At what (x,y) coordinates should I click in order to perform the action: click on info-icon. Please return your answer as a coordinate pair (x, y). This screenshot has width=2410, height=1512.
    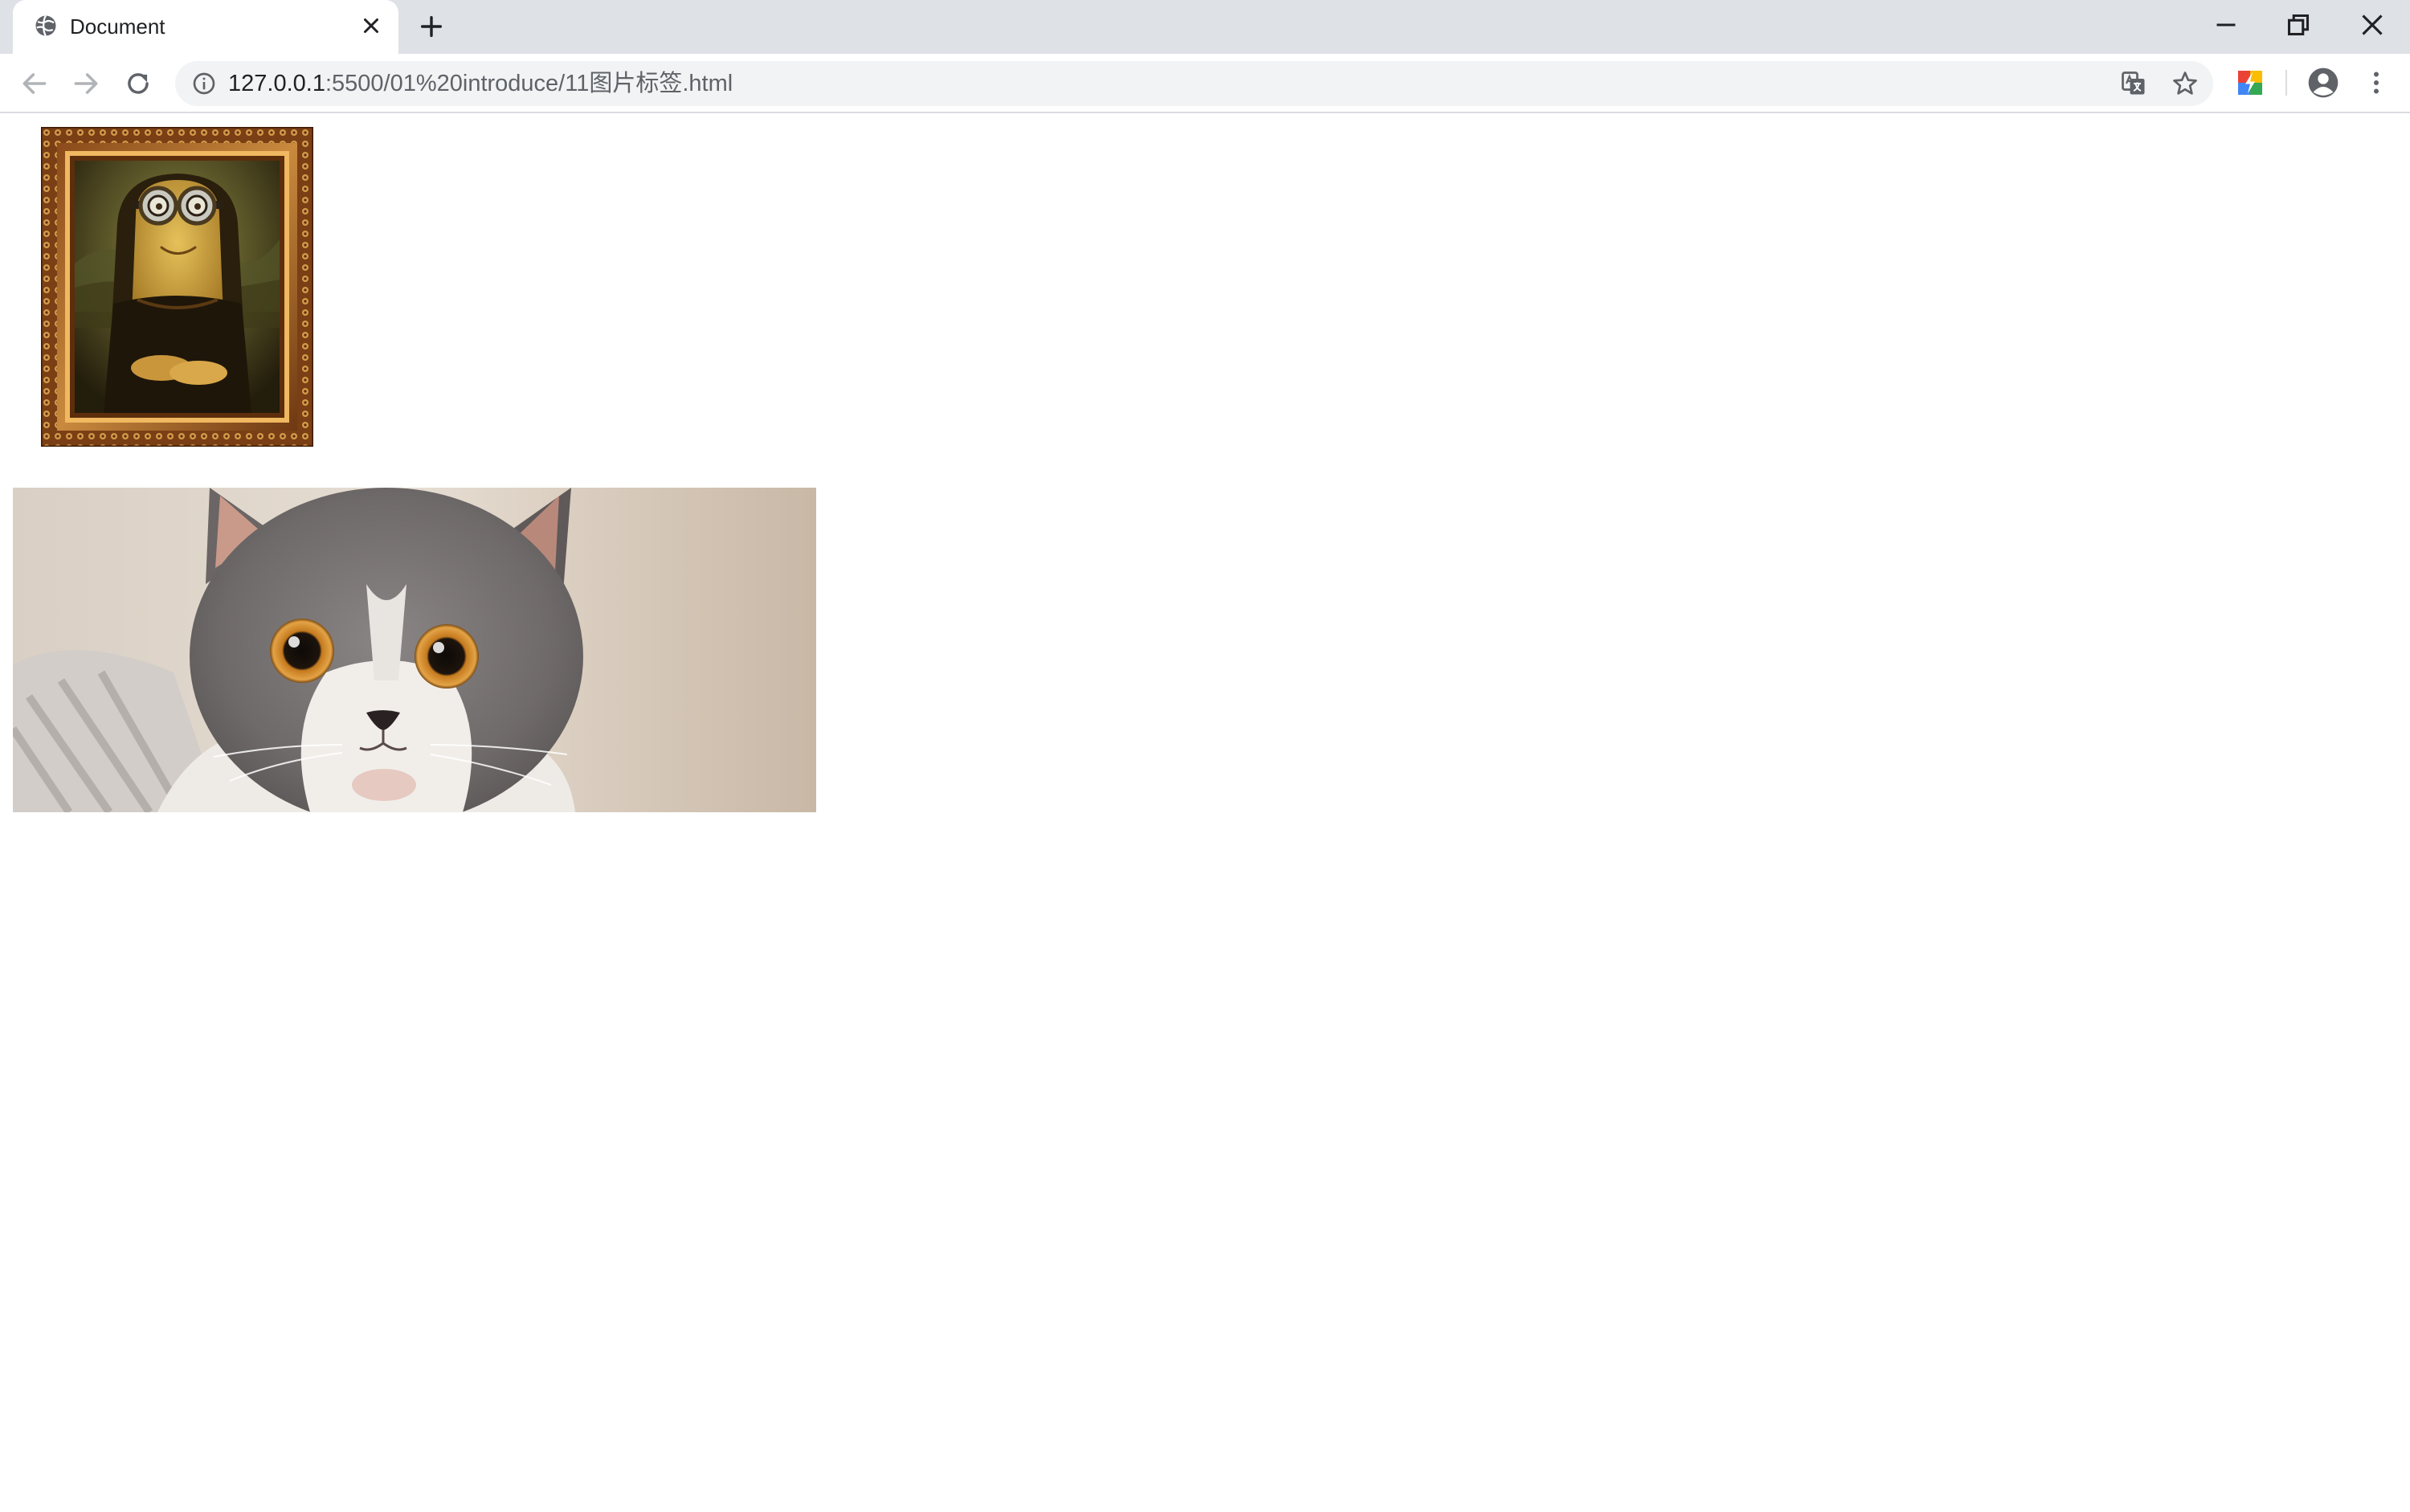
    Looking at the image, I should click on (204, 83).